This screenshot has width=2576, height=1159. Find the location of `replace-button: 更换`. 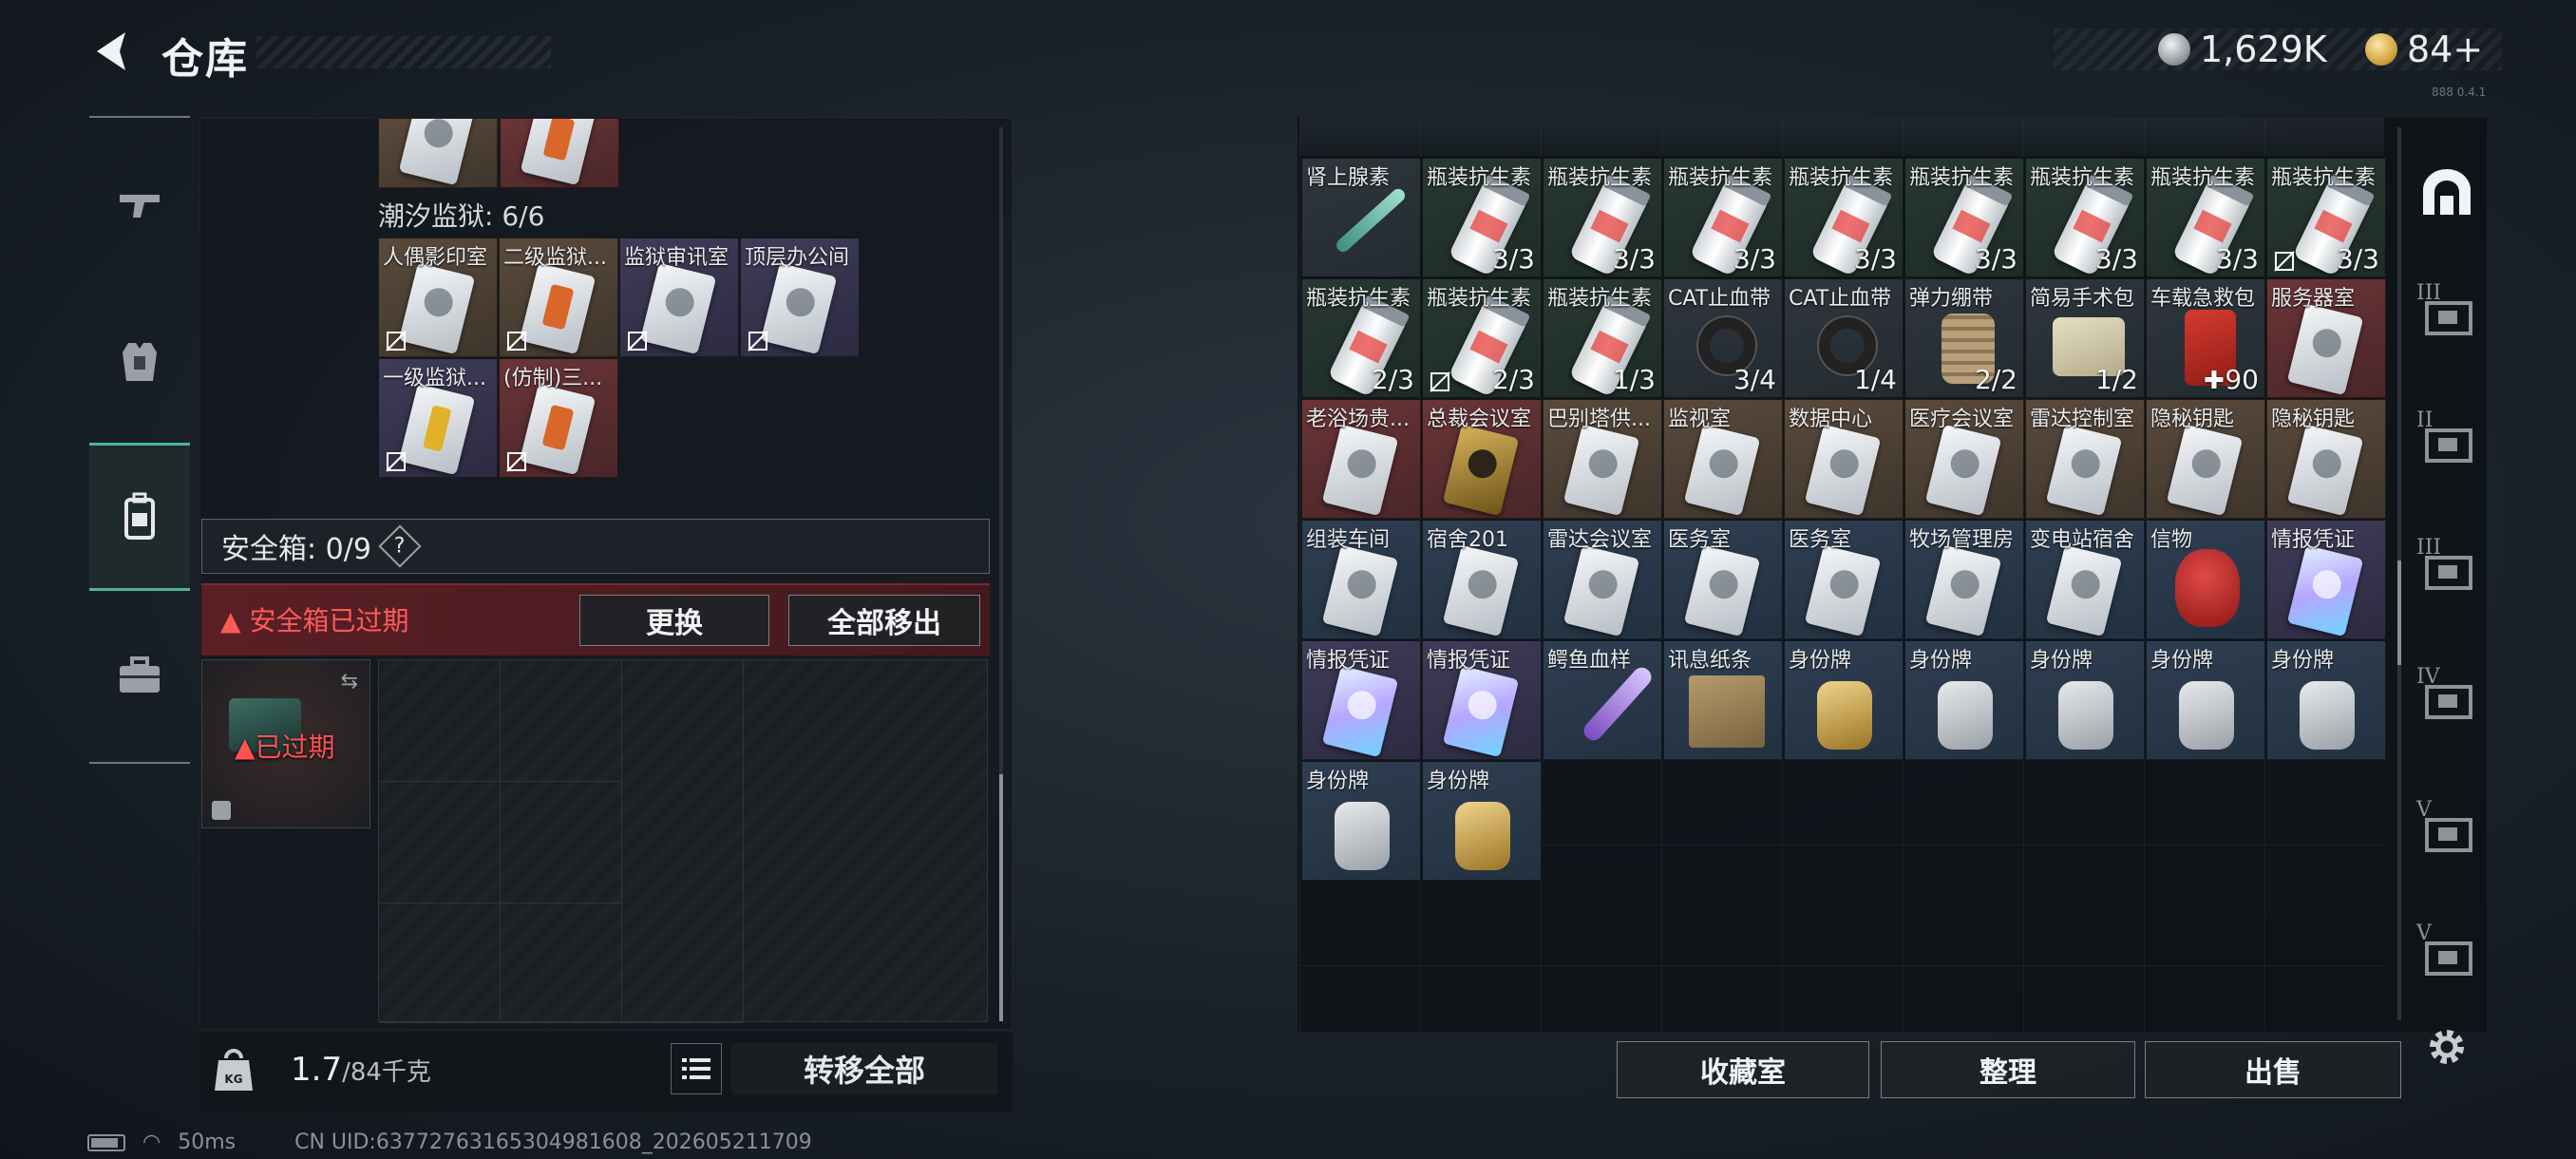

replace-button: 更换 is located at coordinates (674, 620).